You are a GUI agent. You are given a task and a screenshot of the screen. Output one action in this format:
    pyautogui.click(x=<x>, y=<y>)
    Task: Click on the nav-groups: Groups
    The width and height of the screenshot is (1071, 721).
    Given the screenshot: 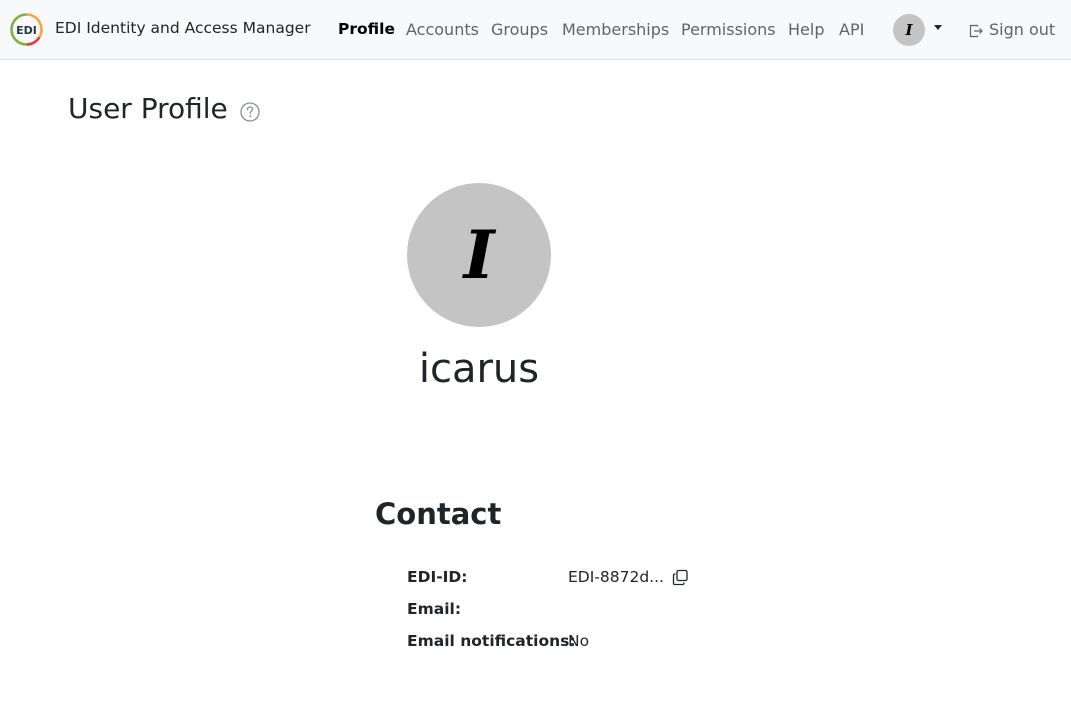 What is the action you would take?
    pyautogui.click(x=519, y=29)
    